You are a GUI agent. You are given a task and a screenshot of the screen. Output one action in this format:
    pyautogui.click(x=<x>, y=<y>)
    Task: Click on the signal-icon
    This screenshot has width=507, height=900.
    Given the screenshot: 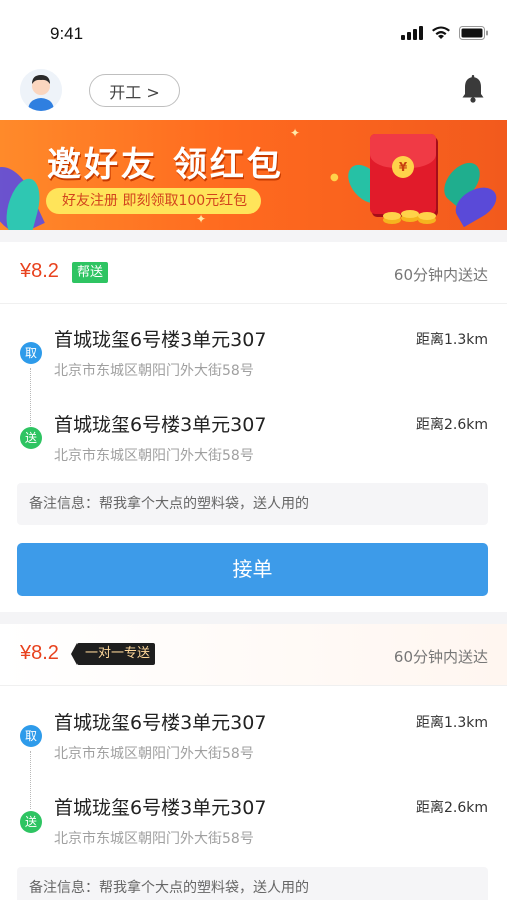 What is the action you would take?
    pyautogui.click(x=412, y=34)
    